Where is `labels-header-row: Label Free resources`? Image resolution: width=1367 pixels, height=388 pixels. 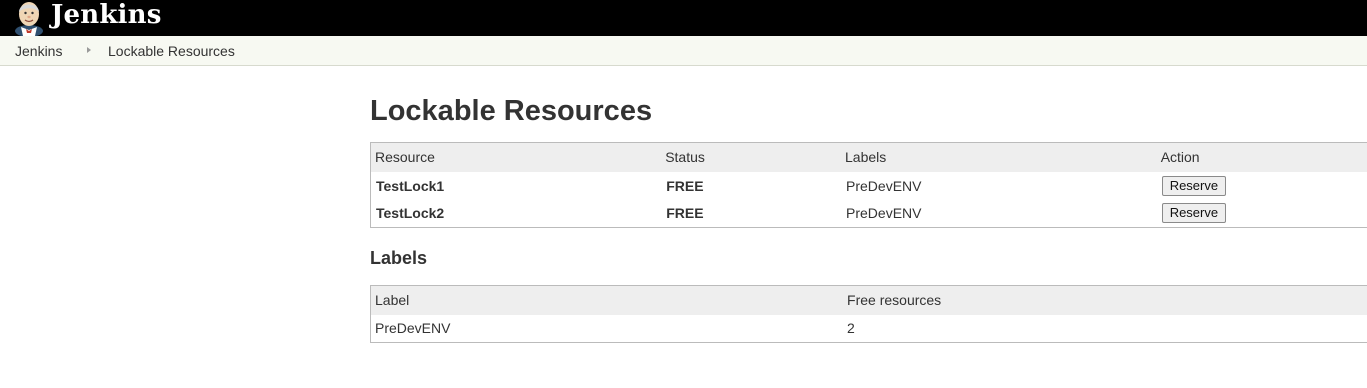
labels-header-row: Label Free resources is located at coordinates (868, 300).